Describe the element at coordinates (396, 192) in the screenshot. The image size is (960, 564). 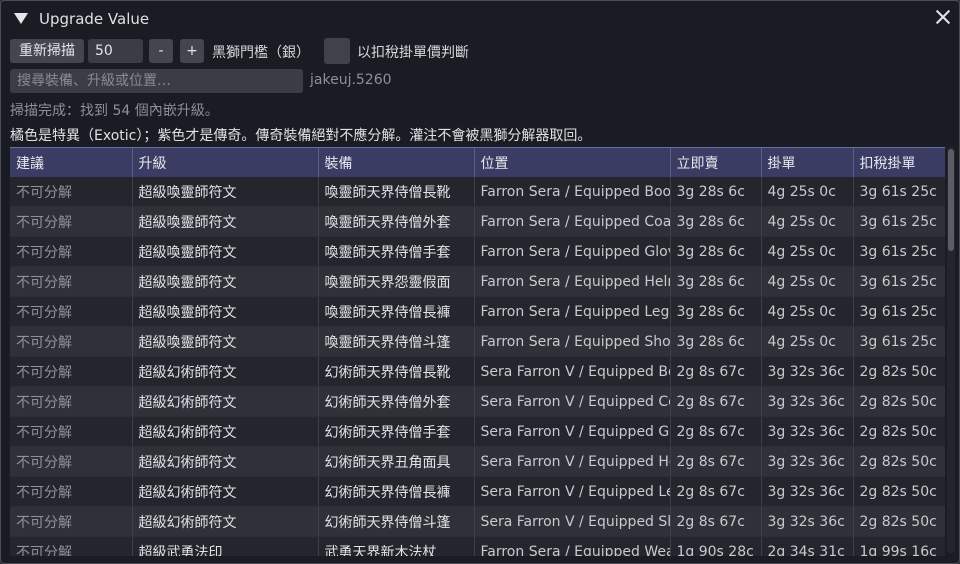
I see `table-cell: 喚靈師天界侍僧長靴` at that location.